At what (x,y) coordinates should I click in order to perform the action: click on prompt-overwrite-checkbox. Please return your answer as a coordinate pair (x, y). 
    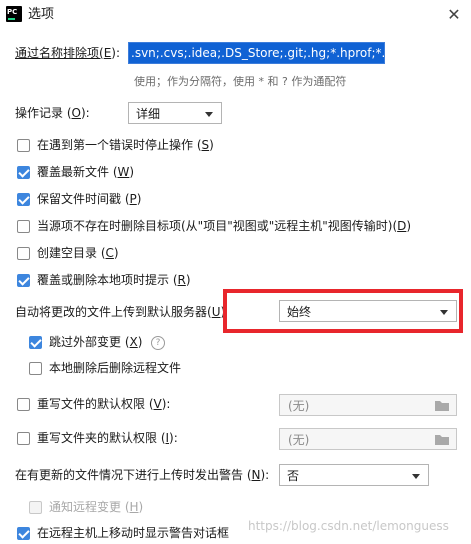
    Looking at the image, I should click on (23, 280).